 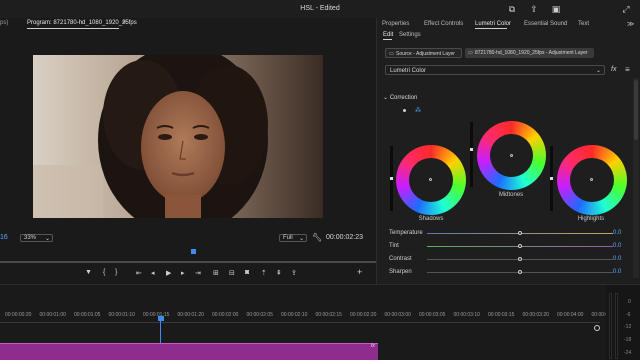 What do you see at coordinates (430, 179) in the screenshot?
I see `shadows-wheel-puck` at bounding box center [430, 179].